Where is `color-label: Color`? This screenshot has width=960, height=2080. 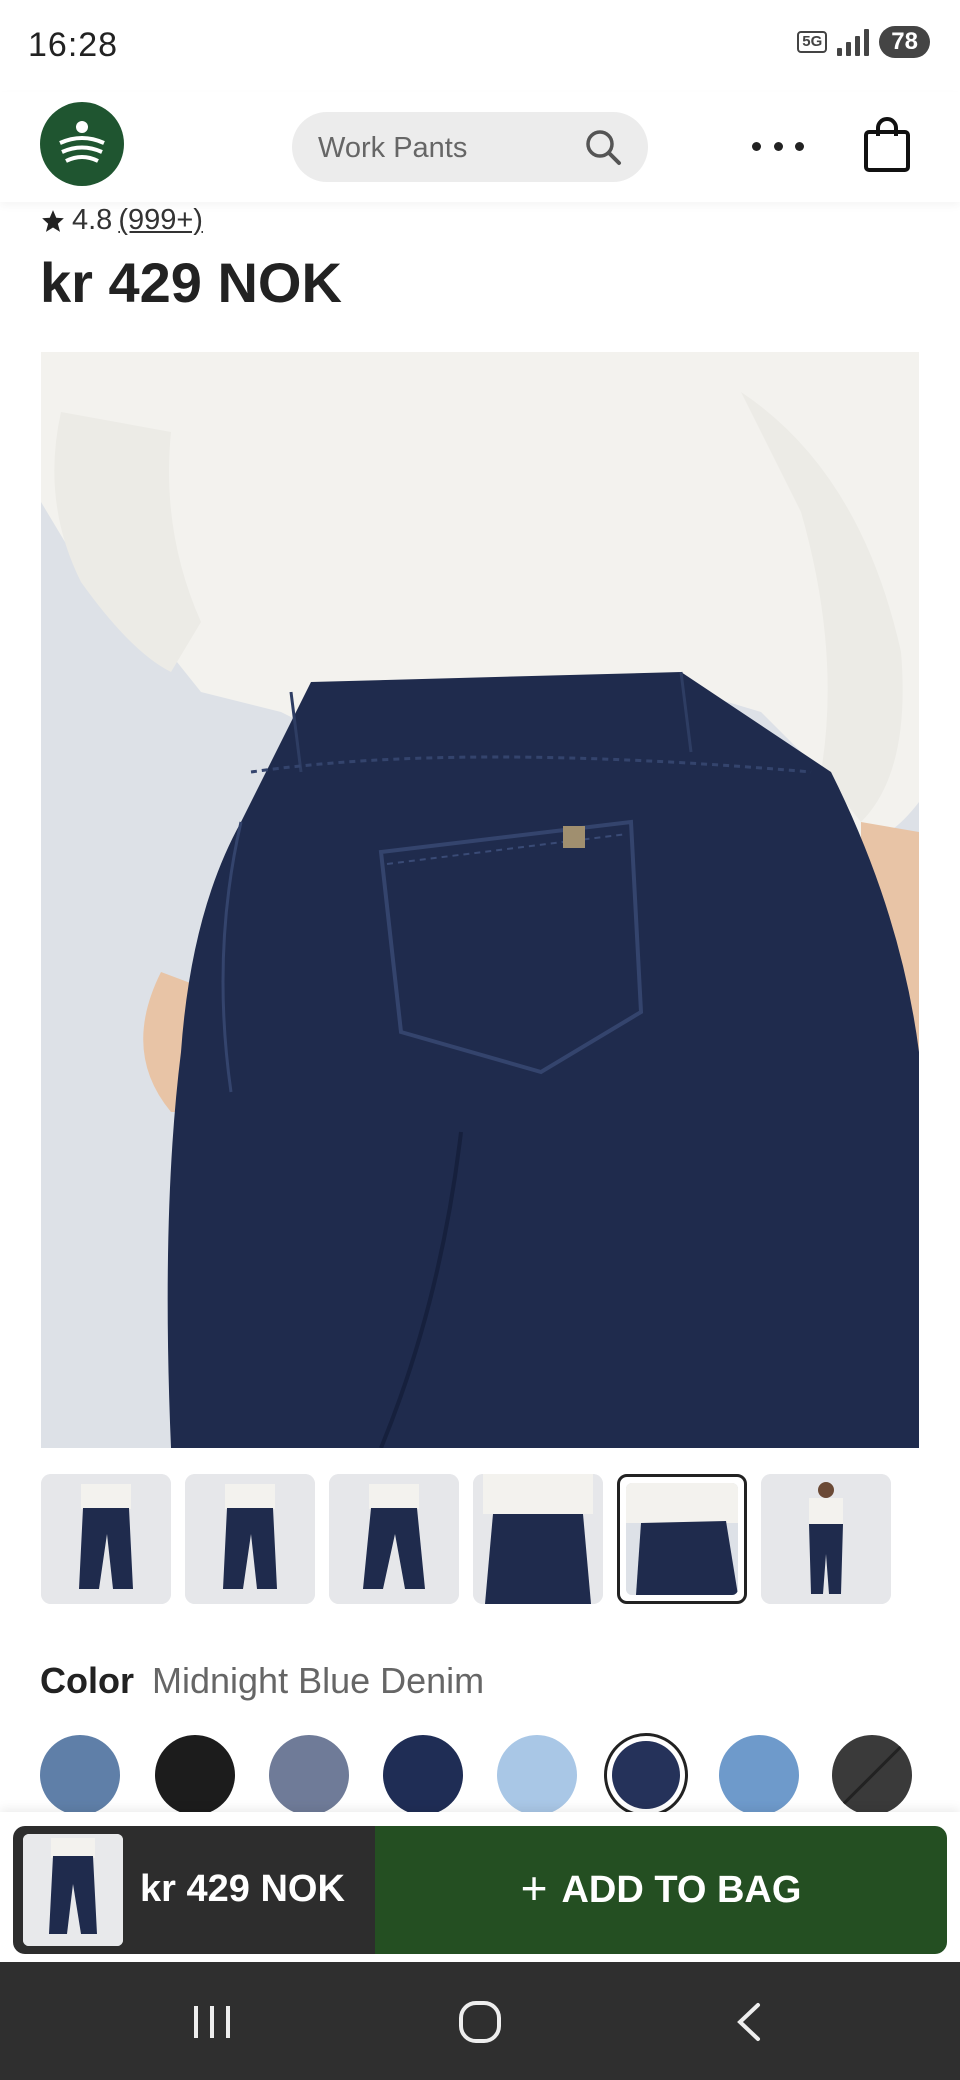
color-label: Color is located at coordinates (87, 1680).